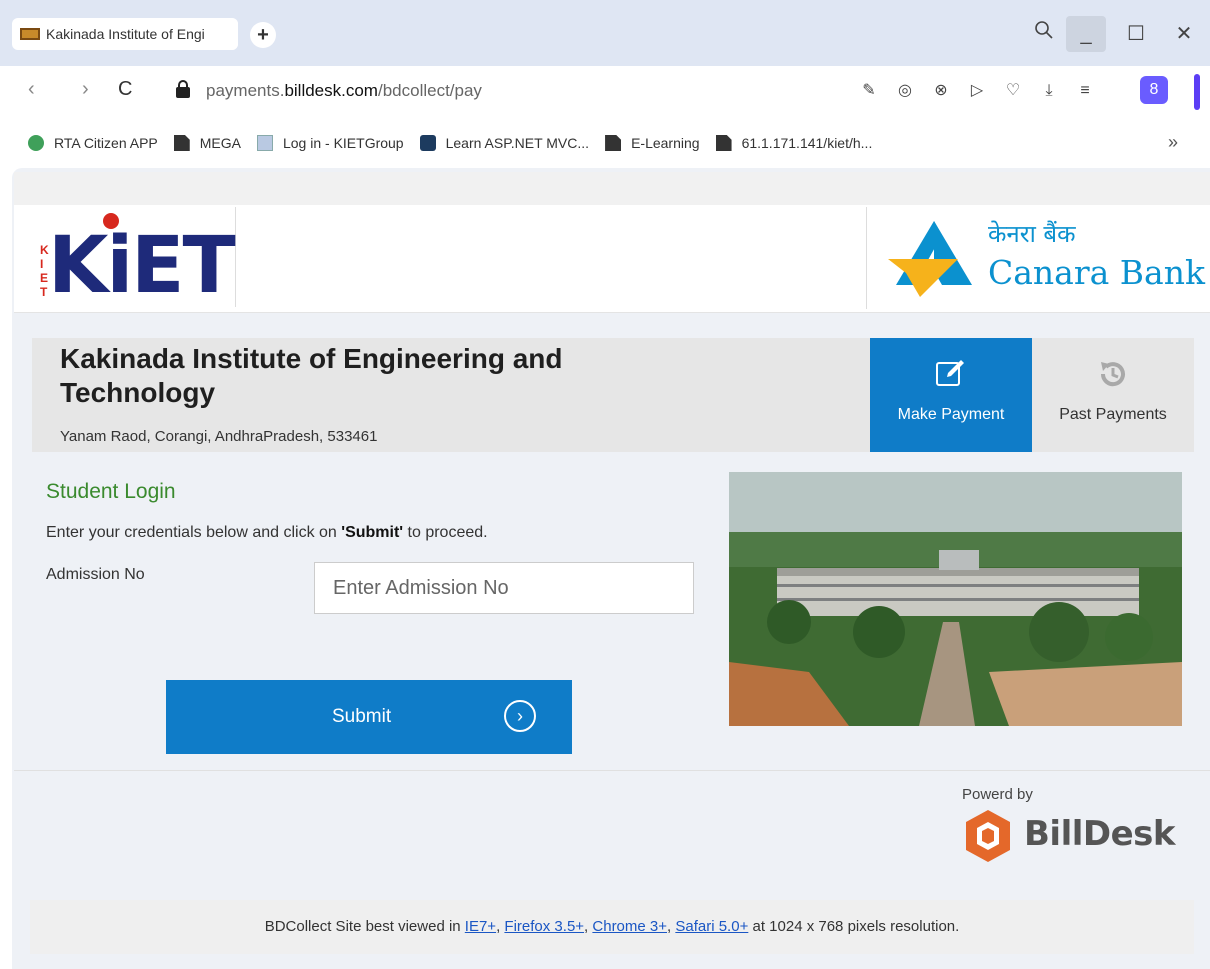  Describe the element at coordinates (629, 926) in the screenshot. I see `chrome-link: Chrome 3+` at that location.